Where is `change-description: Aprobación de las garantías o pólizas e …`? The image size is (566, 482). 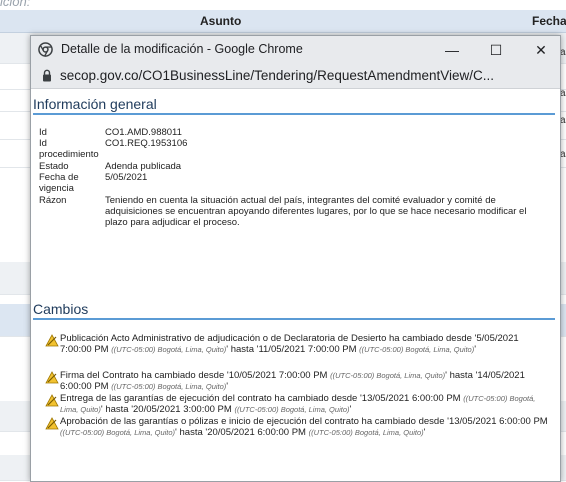
change-description: Aprobación de las garantías o pólizas e … is located at coordinates (254, 421).